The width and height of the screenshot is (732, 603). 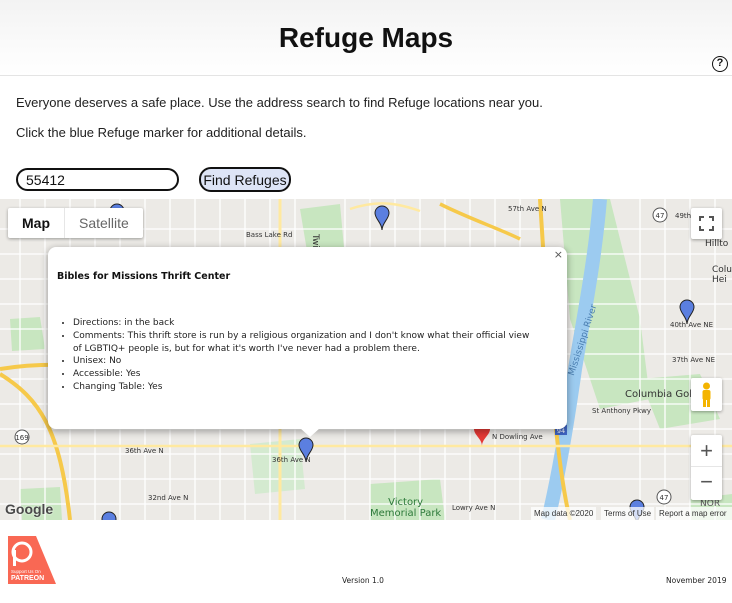 I want to click on map-label-36th-ave-west: 36th Ave N, so click(x=144, y=451).